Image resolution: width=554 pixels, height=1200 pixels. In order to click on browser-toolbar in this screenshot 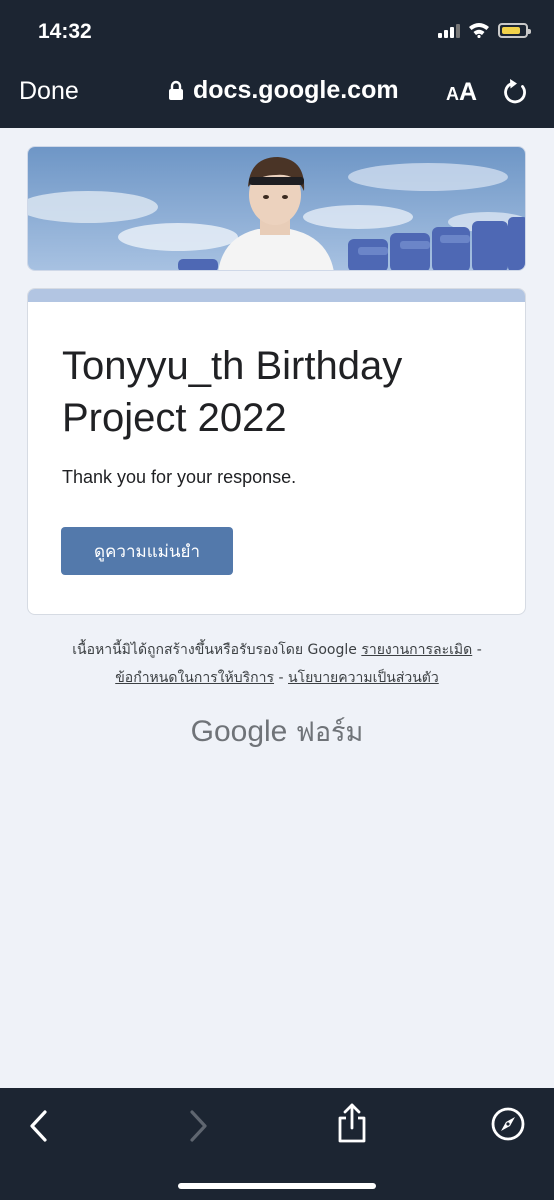, I will do `click(277, 1144)`.